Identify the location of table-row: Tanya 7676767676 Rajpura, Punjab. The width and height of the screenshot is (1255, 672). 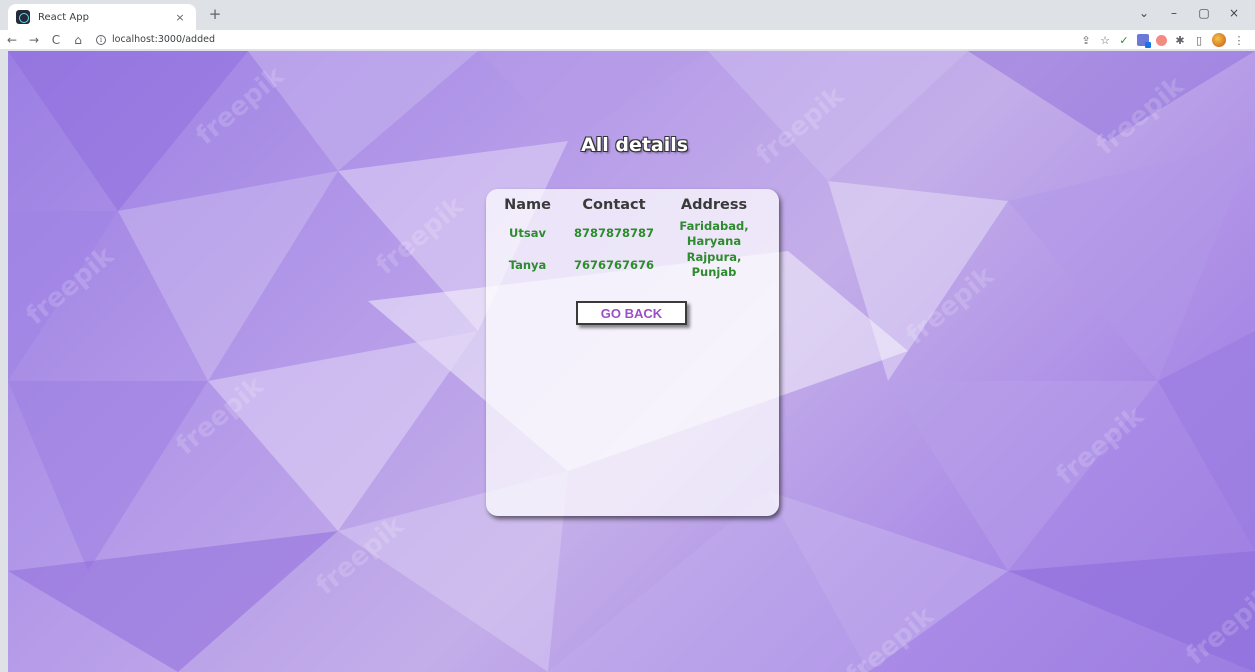
(627, 265).